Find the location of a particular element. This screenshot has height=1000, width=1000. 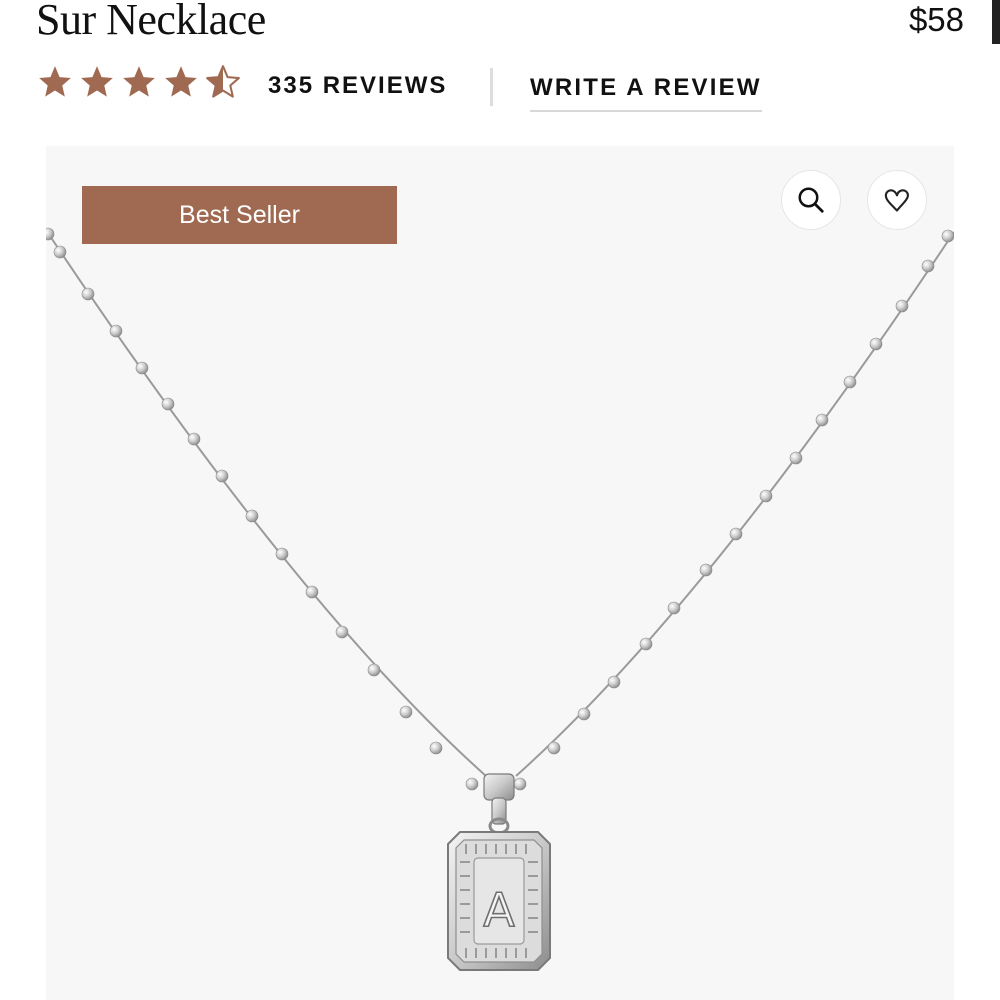

product-price: $58 is located at coordinates (936, 19).